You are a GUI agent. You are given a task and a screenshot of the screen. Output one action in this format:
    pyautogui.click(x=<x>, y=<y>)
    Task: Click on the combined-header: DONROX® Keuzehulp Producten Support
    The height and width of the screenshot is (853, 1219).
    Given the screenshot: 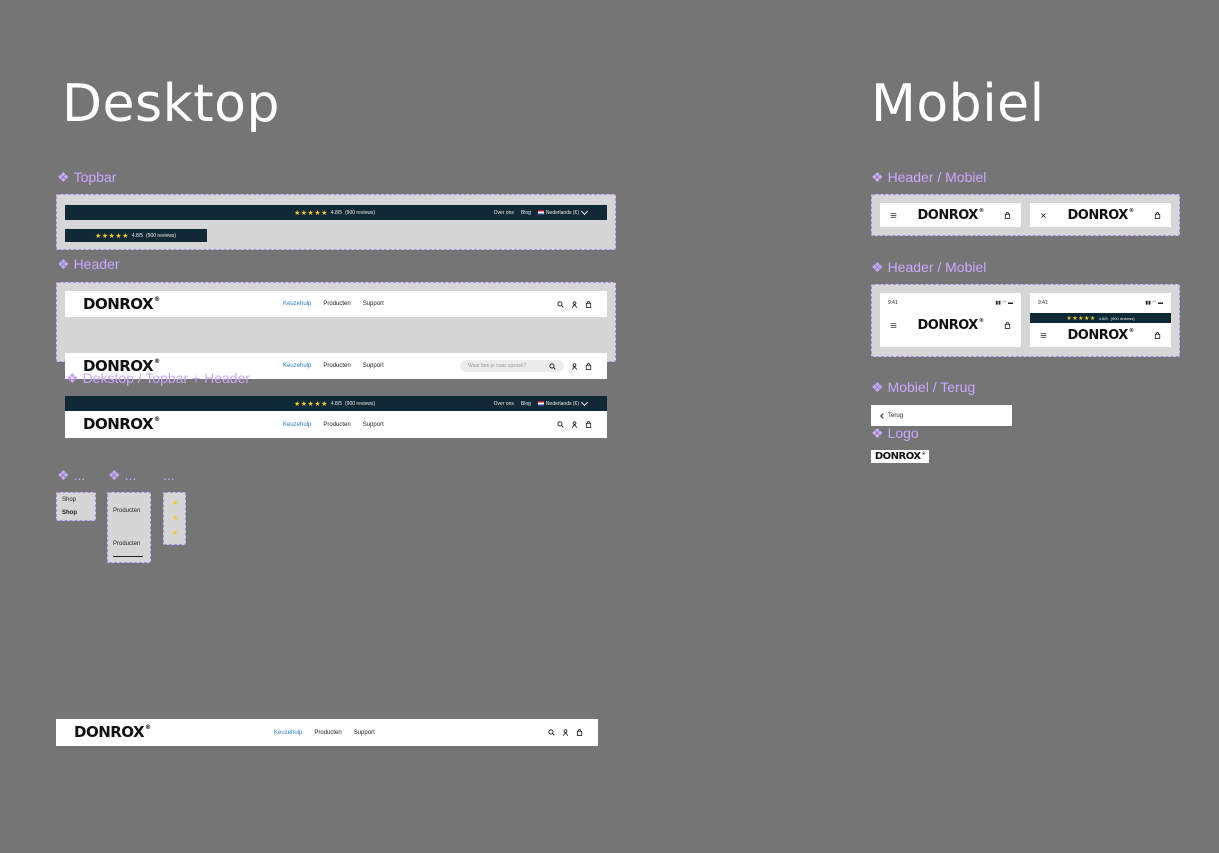 What is the action you would take?
    pyautogui.click(x=336, y=424)
    